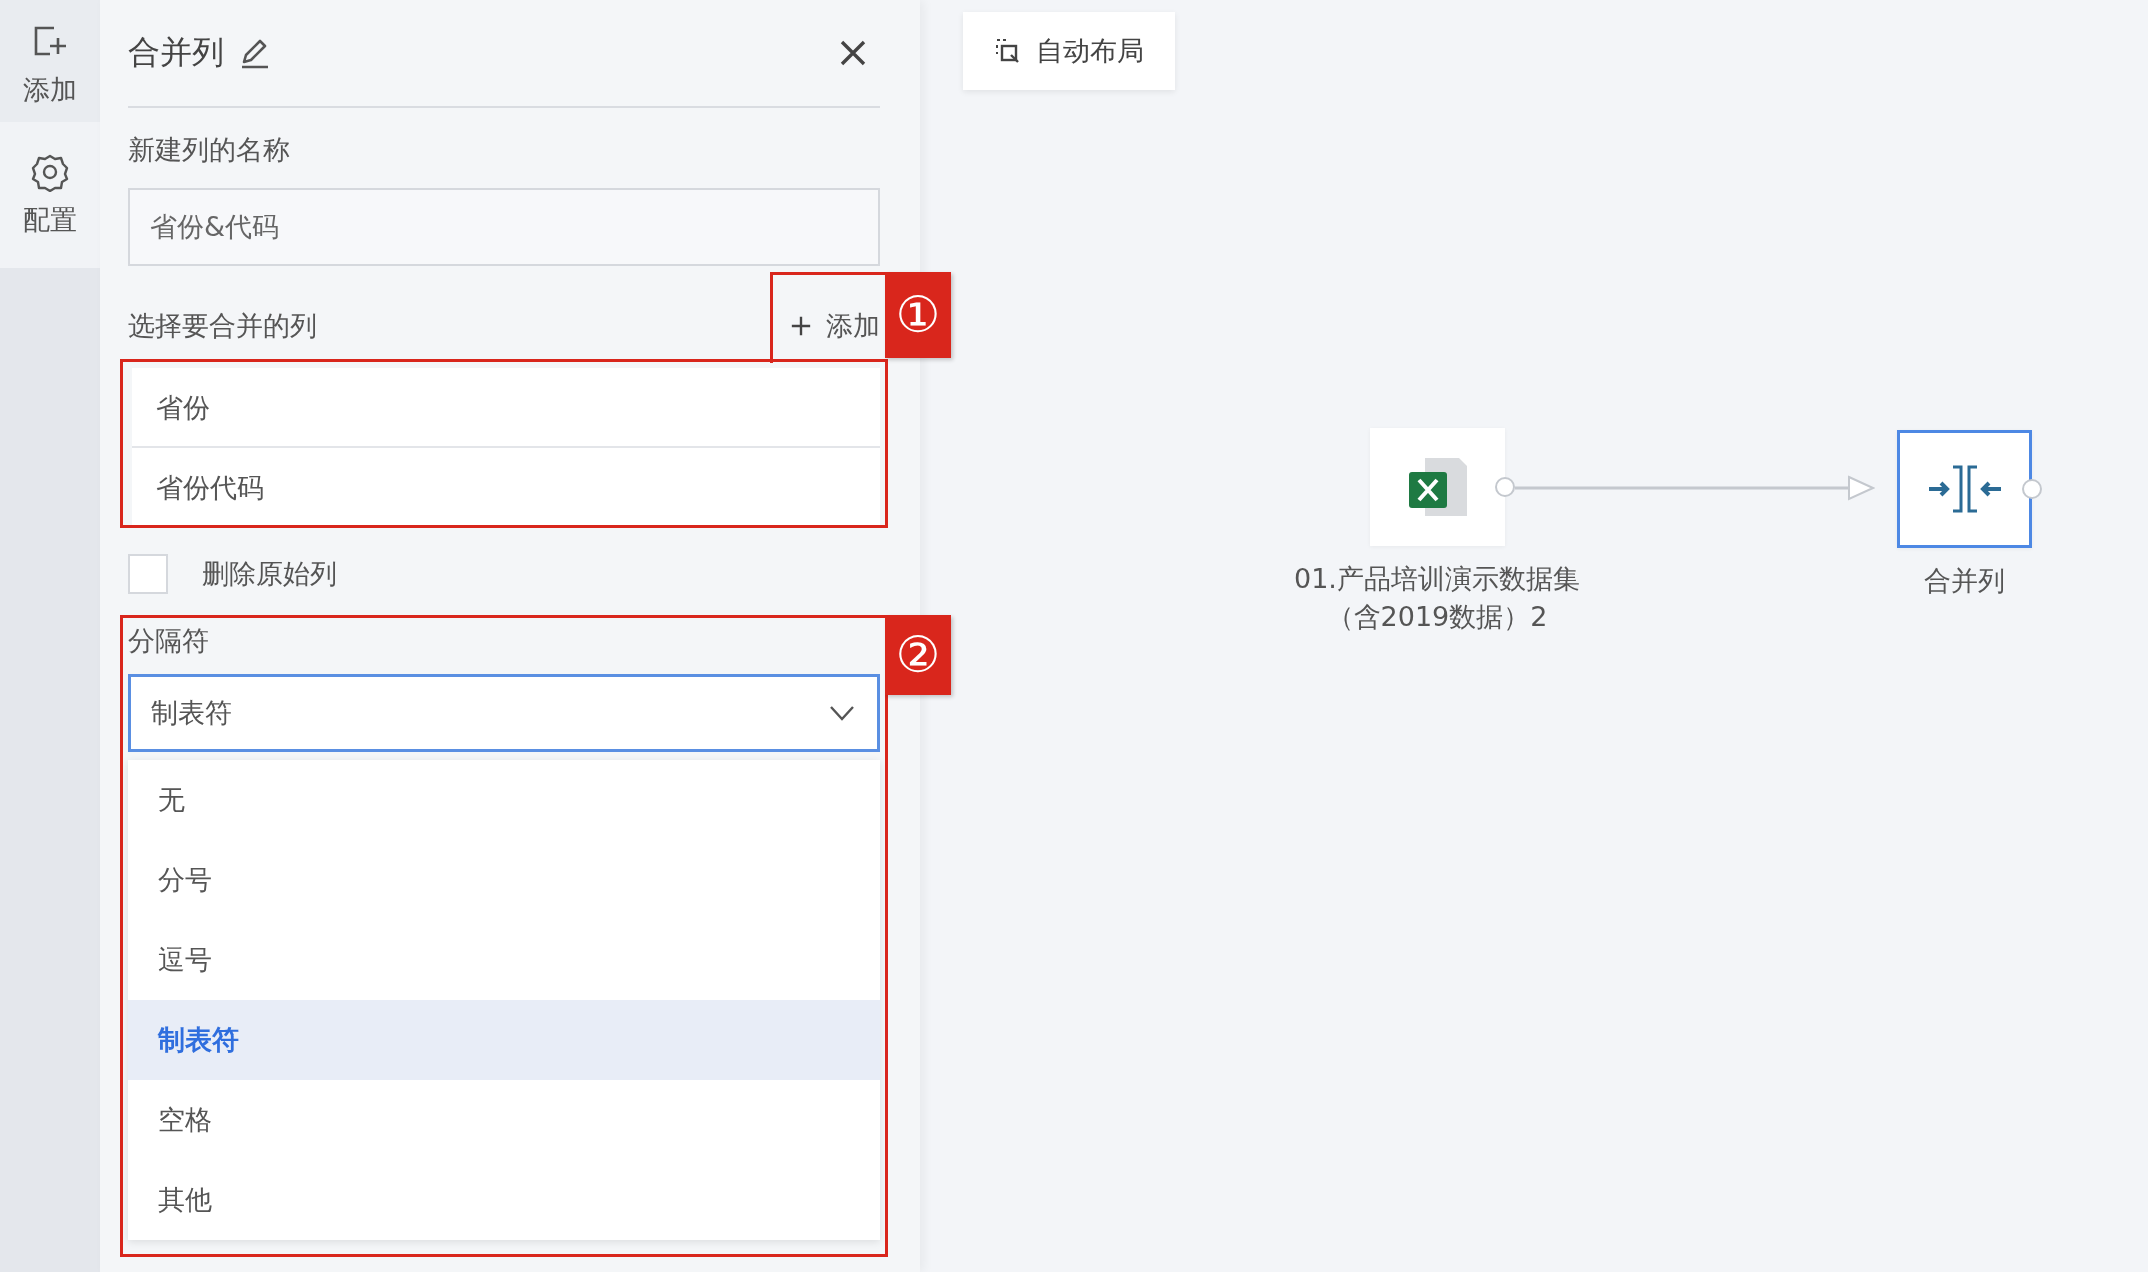 The image size is (2148, 1272). What do you see at coordinates (269, 574) in the screenshot?
I see `checkbox-label: 删除原始列` at bounding box center [269, 574].